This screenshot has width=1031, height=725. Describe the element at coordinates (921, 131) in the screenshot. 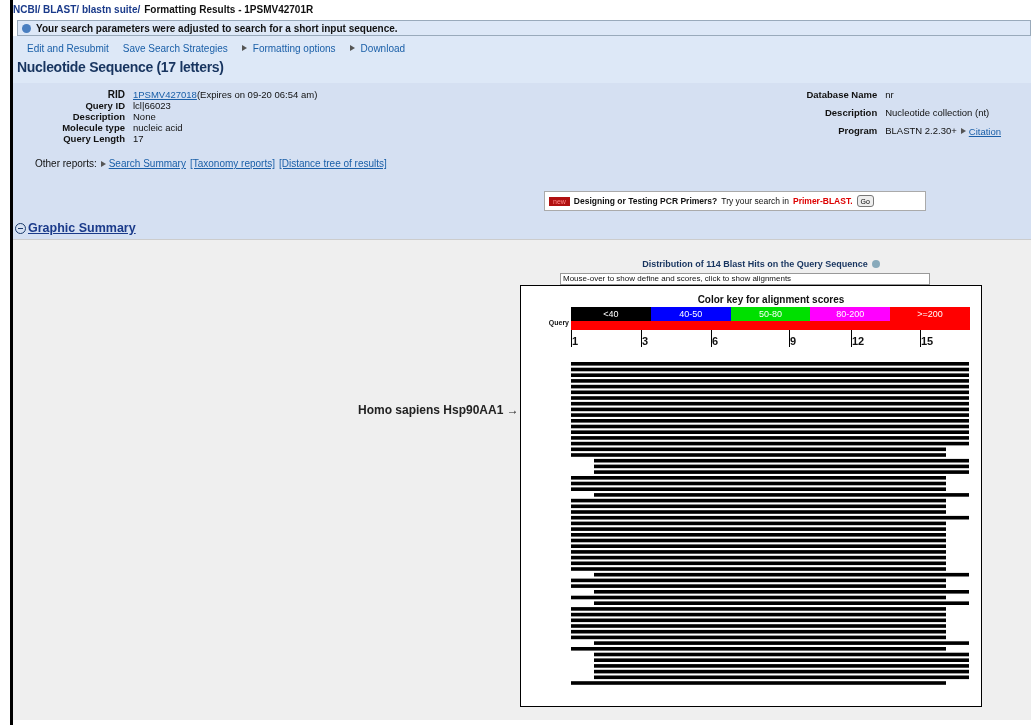

I see `field-value: BLASTN 2.2.30+` at that location.